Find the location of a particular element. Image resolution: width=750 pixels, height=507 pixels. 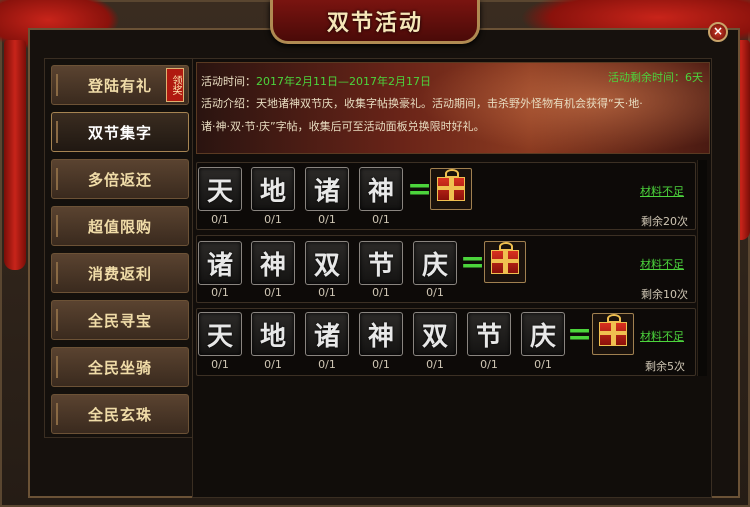

sidebar-item-label: 全民坐骑 is located at coordinates (119, 367).